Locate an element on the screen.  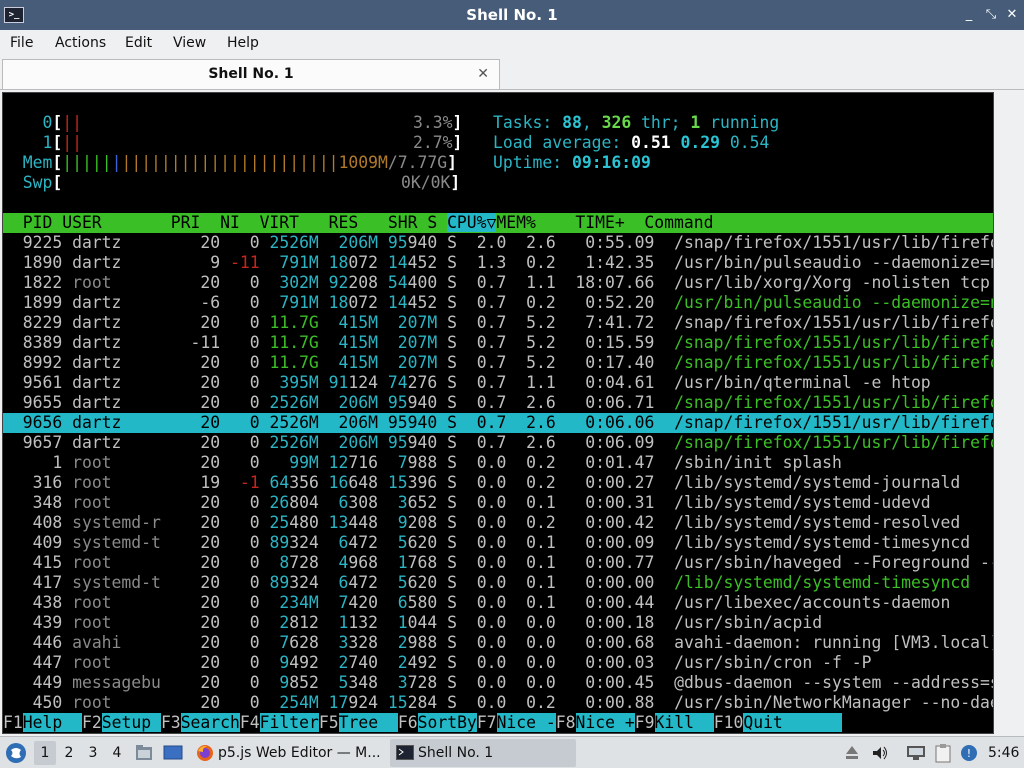
user: messagebu is located at coordinates (116, 682).